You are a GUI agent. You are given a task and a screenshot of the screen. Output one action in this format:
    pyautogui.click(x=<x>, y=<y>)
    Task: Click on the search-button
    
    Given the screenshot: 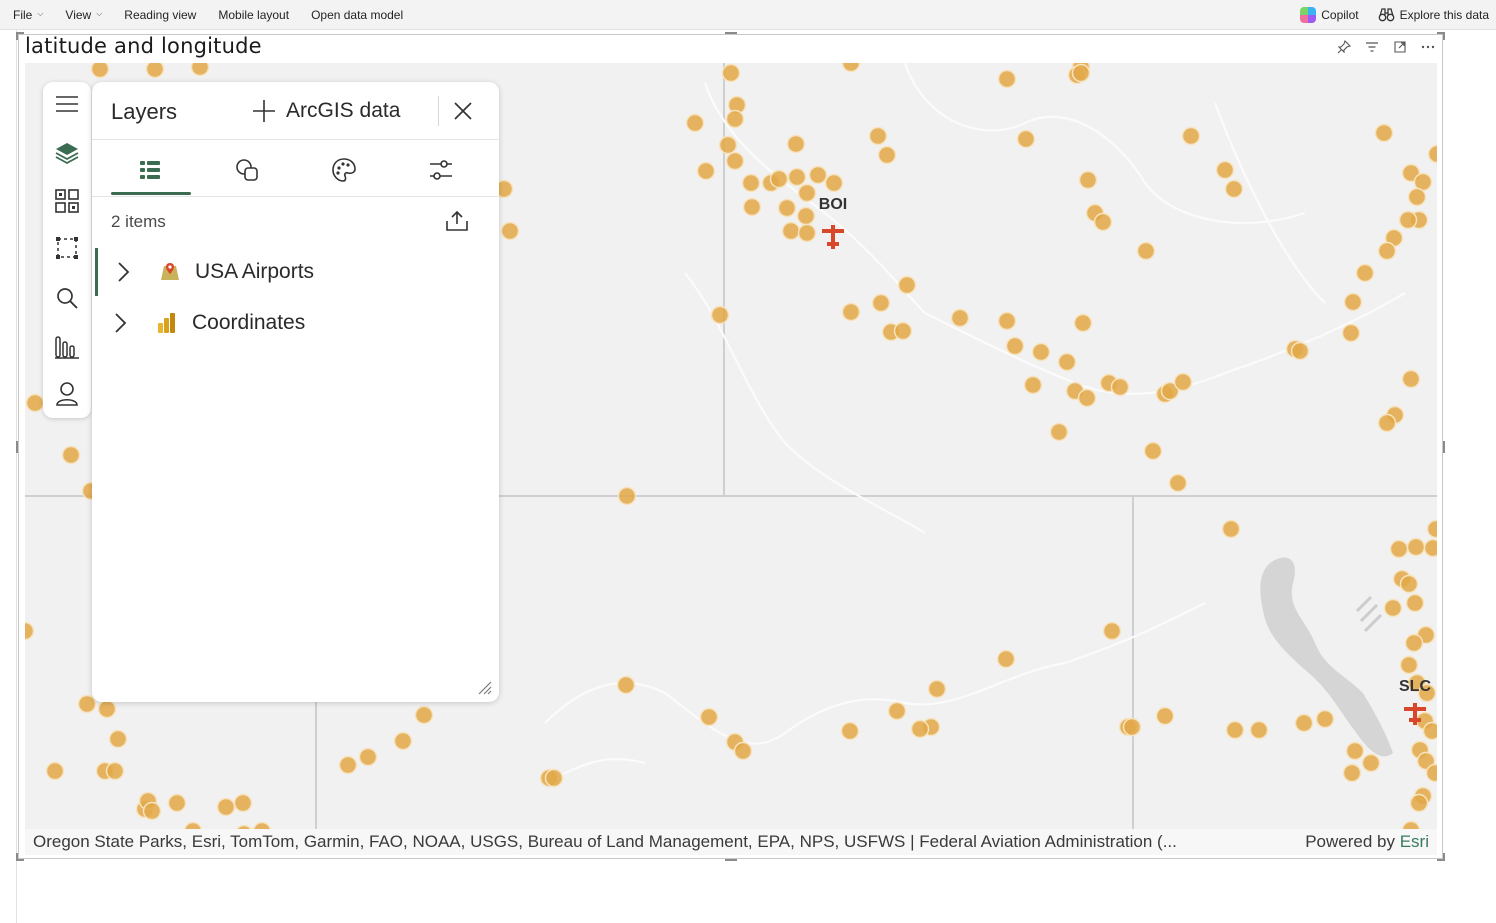 What is the action you would take?
    pyautogui.click(x=67, y=298)
    